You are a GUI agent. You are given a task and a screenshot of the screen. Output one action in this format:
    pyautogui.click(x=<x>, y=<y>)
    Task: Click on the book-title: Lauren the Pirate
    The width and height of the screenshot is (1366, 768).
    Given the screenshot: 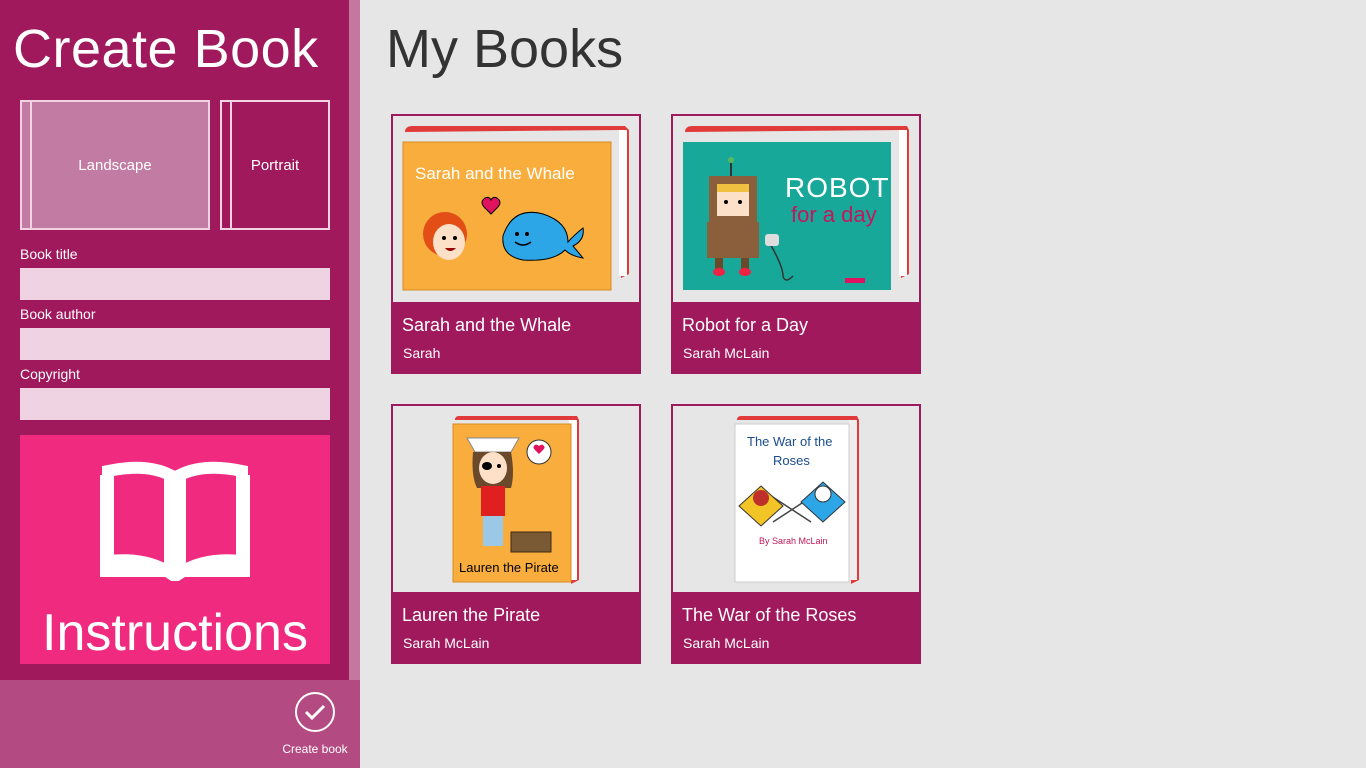 What is the action you would take?
    pyautogui.click(x=471, y=615)
    